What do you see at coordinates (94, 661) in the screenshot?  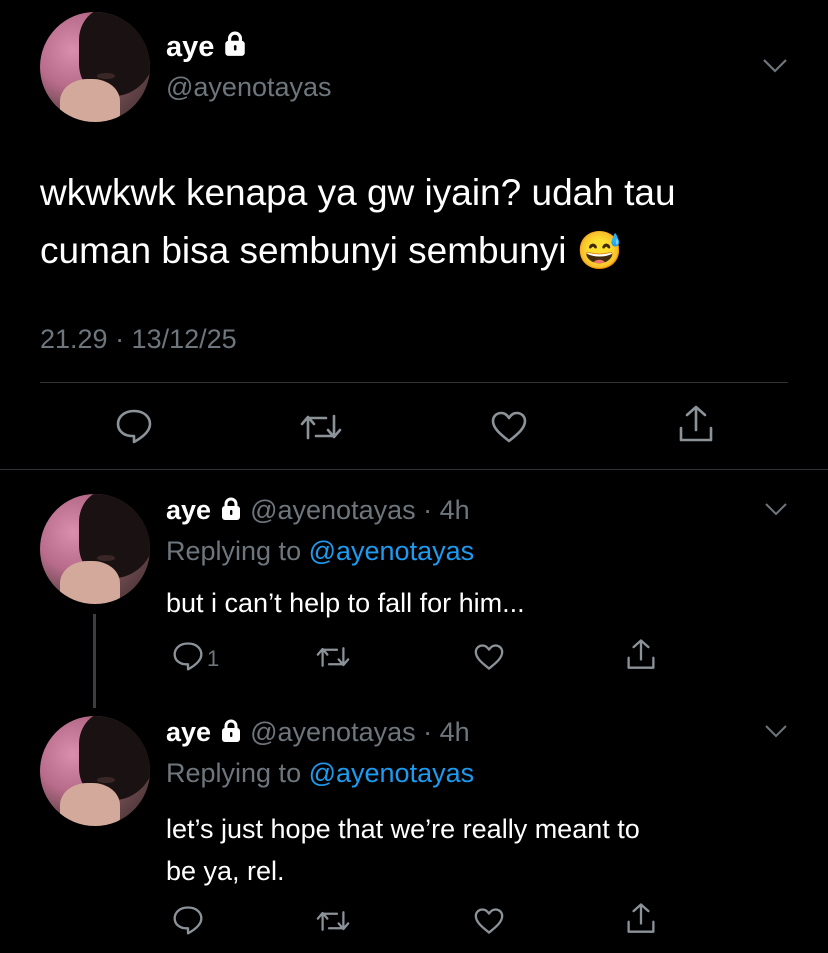 I see `thread-line` at bounding box center [94, 661].